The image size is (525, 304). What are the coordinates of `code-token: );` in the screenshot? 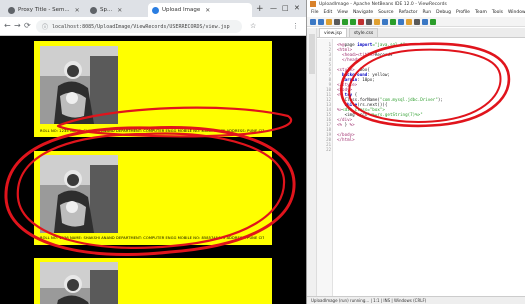 It's located at (440, 99).